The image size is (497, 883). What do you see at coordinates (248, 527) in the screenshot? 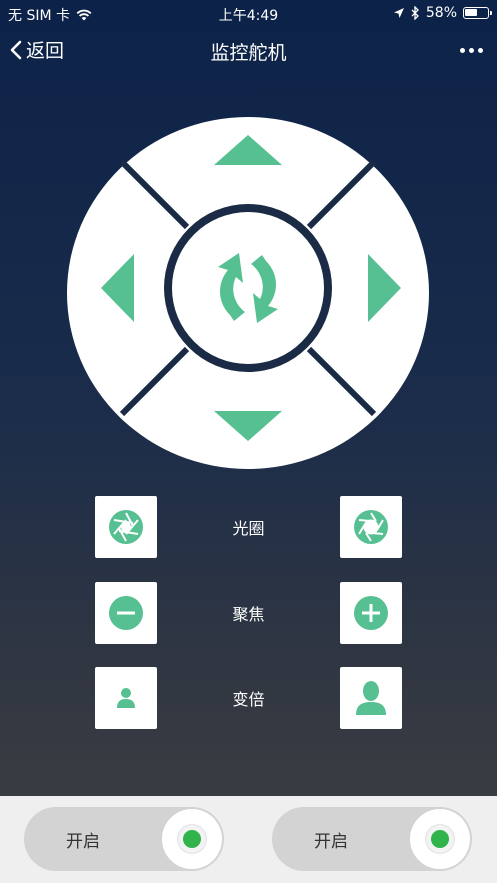
I see `aperture-row: 光圈` at bounding box center [248, 527].